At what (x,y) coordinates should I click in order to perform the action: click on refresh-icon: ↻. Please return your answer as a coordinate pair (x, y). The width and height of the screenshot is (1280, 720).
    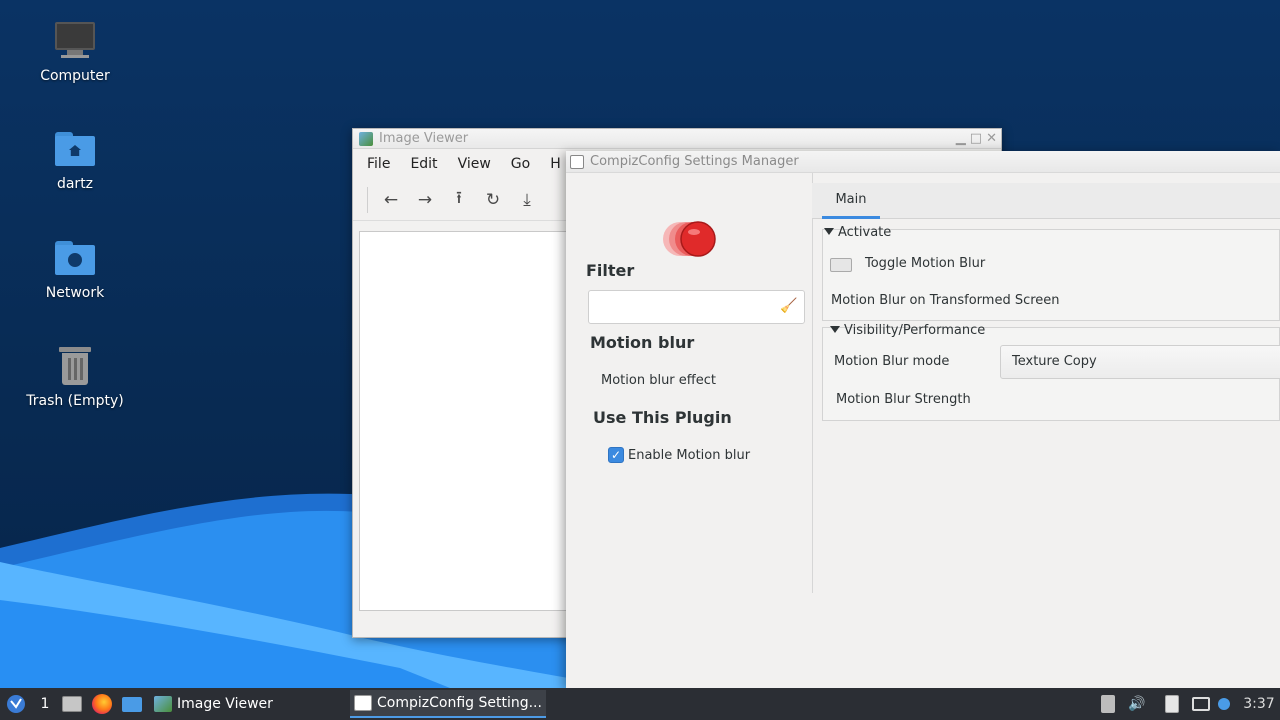
    Looking at the image, I should click on (493, 200).